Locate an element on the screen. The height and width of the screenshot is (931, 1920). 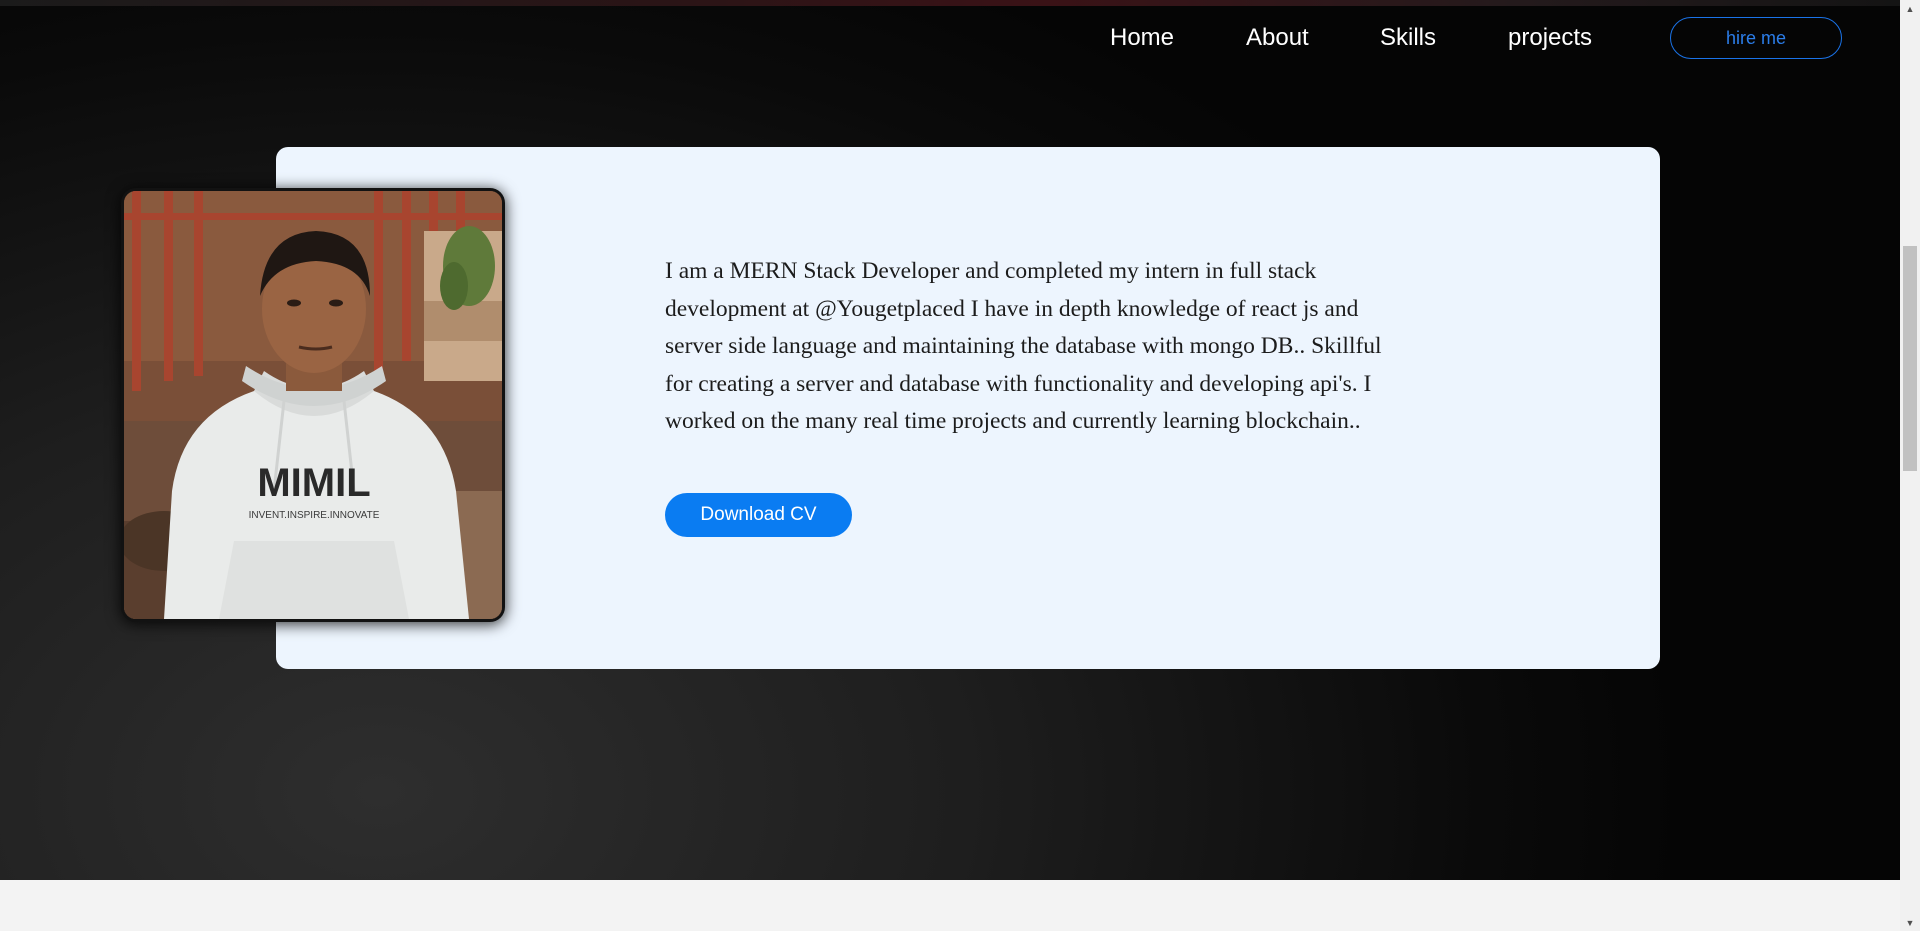
top-navbar: Home About Skills projects hire me is located at coordinates (950, 39).